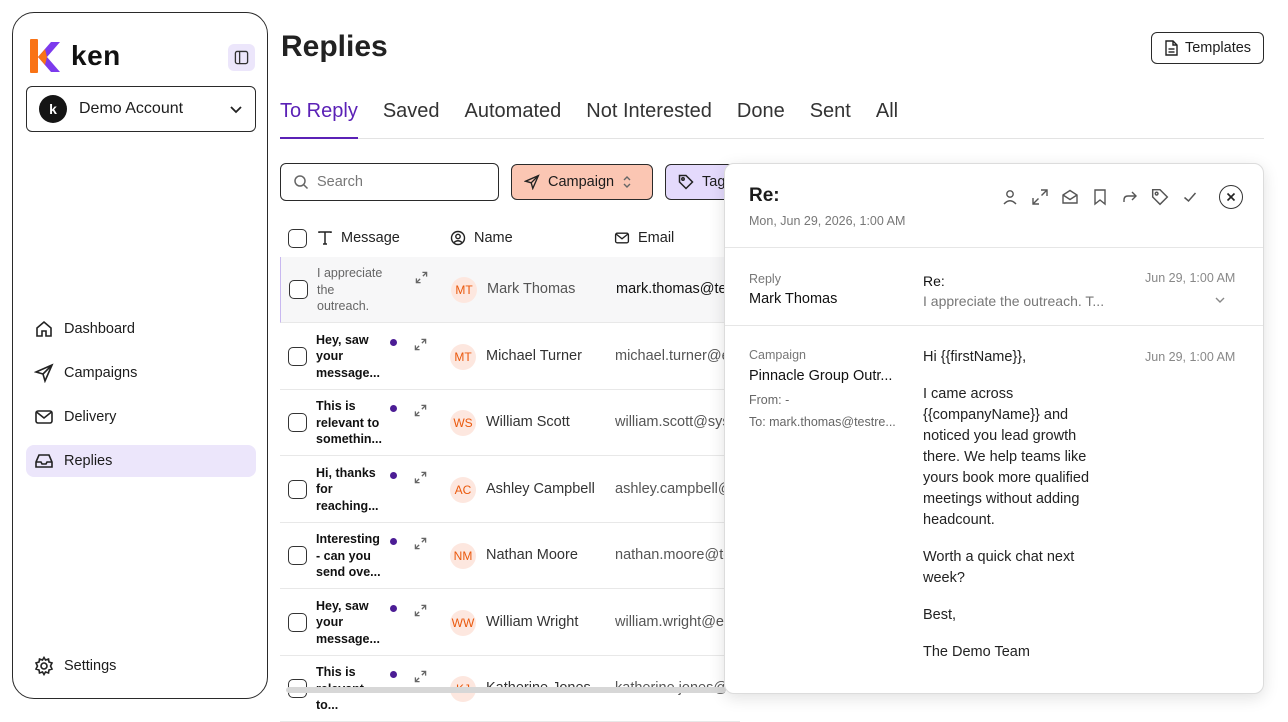 The height and width of the screenshot is (722, 1288). Describe the element at coordinates (830, 118) in the screenshot. I see `tab-sent: Sent` at that location.